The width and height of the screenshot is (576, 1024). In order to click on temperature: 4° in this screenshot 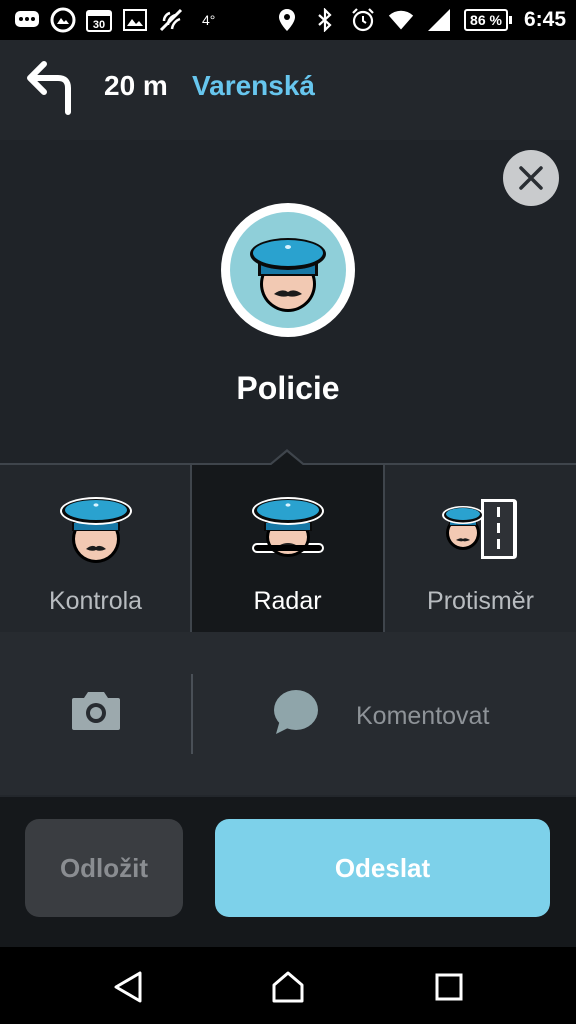, I will do `click(209, 20)`.